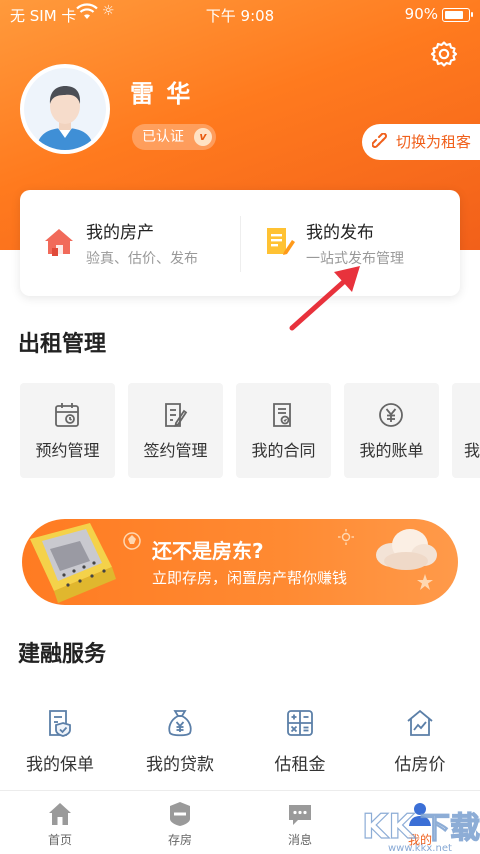  I want to click on calendar-icon, so click(67, 415).